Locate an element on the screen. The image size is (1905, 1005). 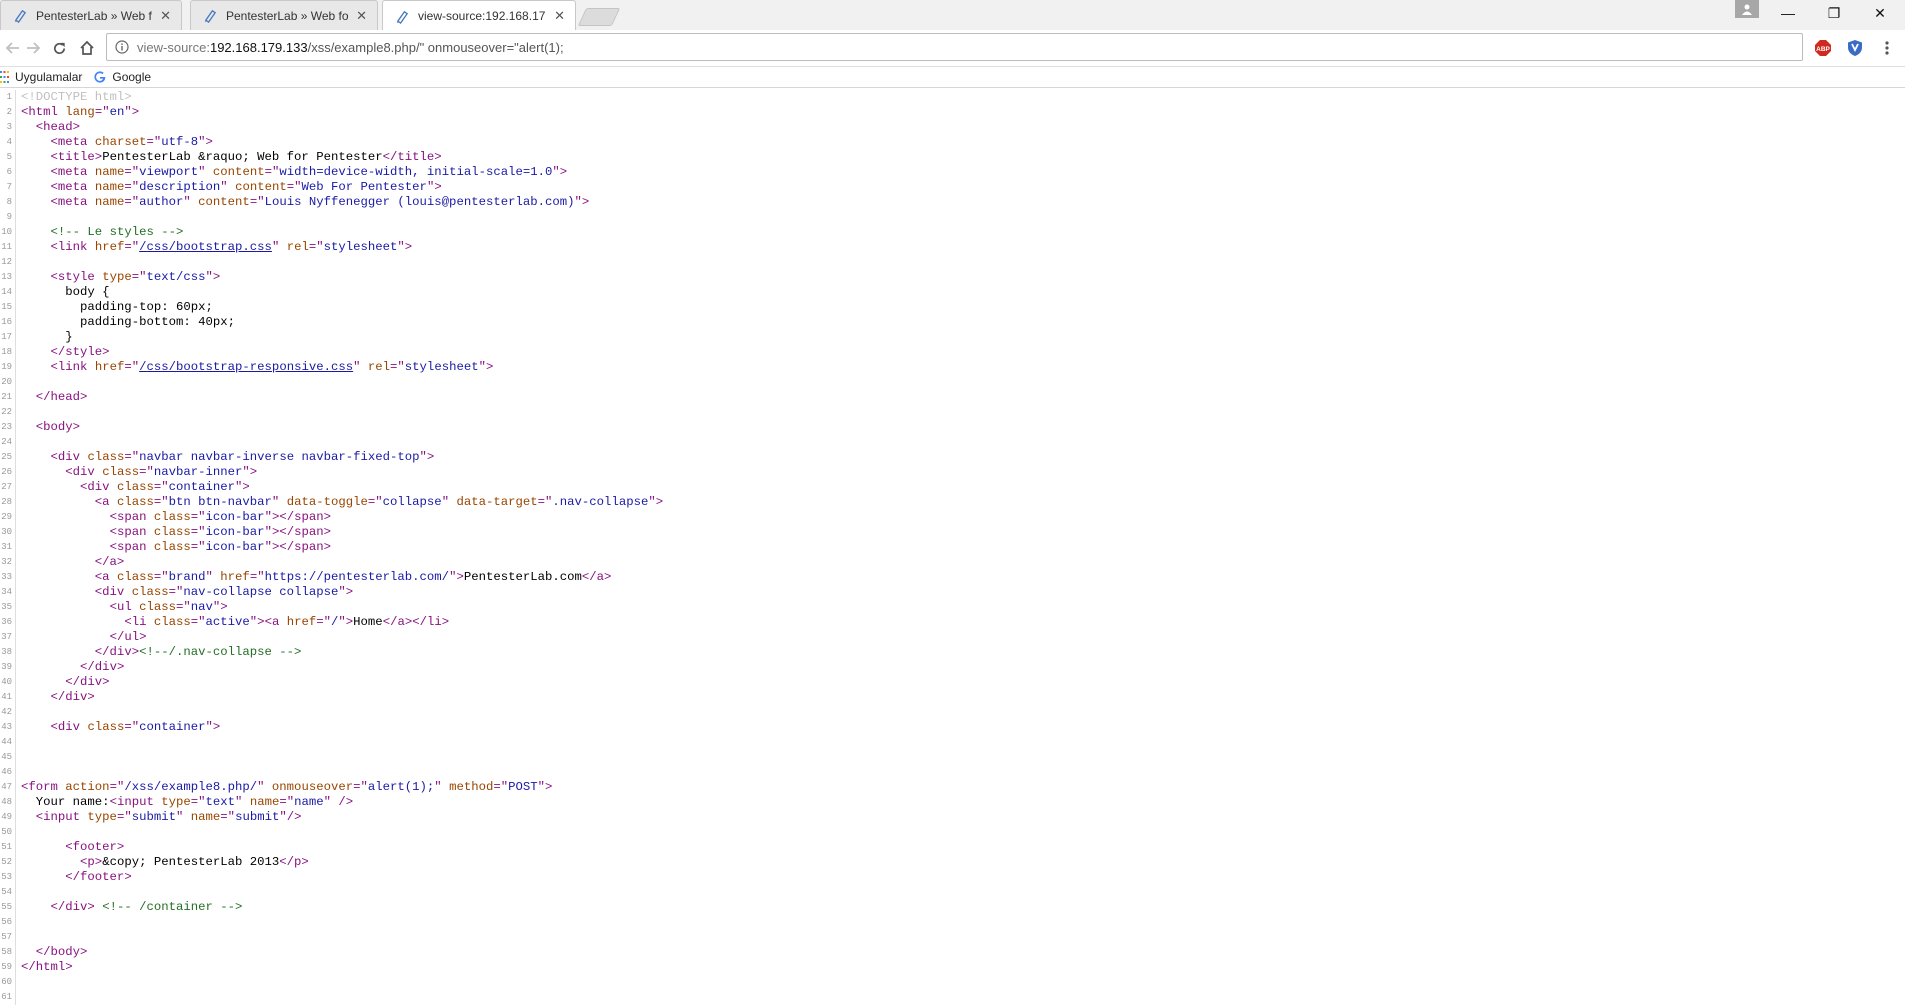
minimize-button: — is located at coordinates (1788, 13).